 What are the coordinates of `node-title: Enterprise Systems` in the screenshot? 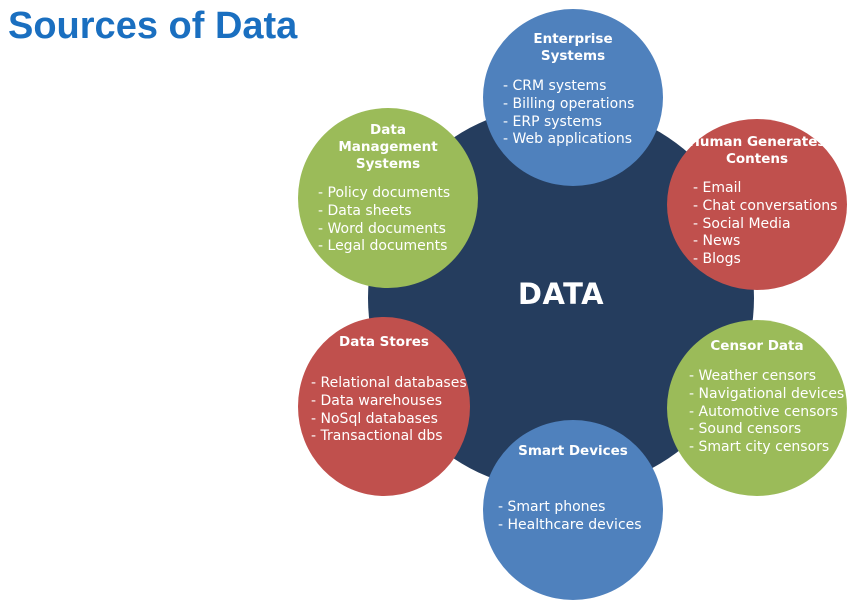 It's located at (573, 47).